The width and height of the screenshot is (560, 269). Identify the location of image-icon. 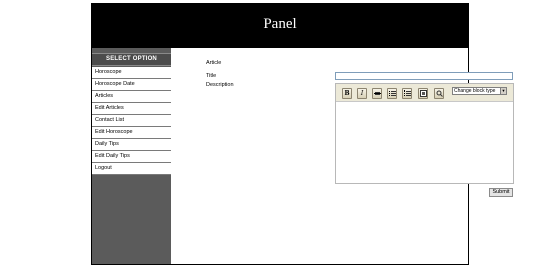
(423, 93).